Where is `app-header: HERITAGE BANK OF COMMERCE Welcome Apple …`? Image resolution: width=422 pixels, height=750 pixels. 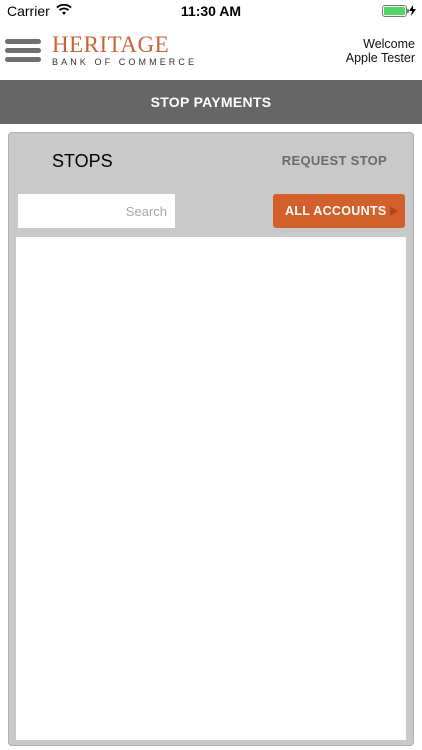 app-header: HERITAGE BANK OF COMMERCE Welcome Apple … is located at coordinates (211, 51).